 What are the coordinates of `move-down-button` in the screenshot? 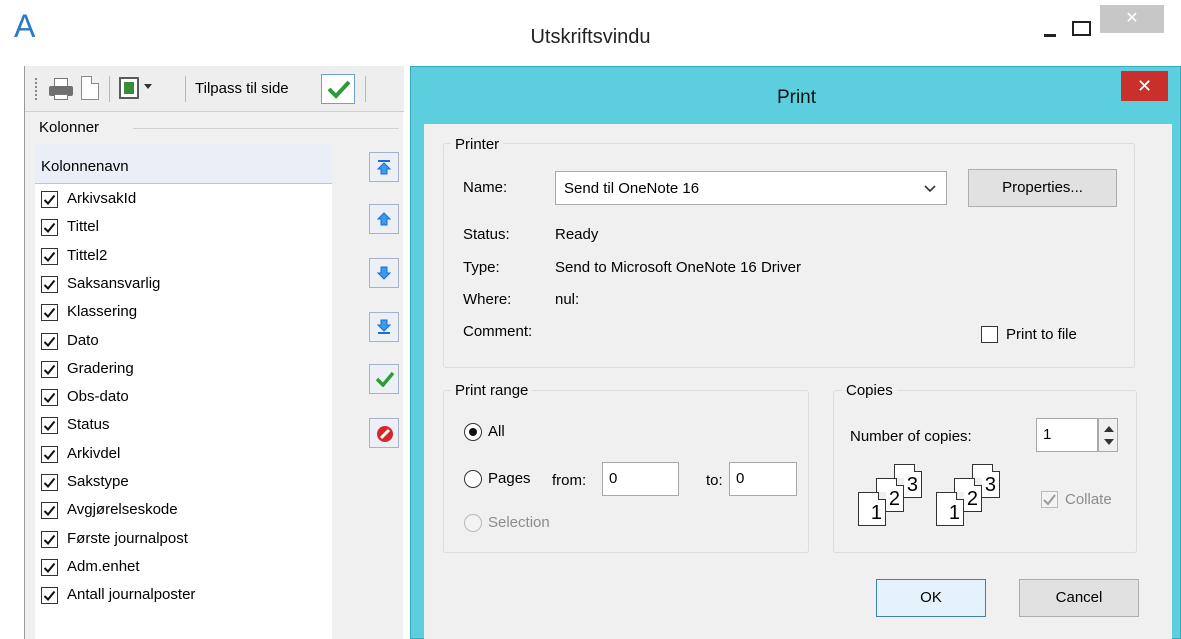 It's located at (384, 273).